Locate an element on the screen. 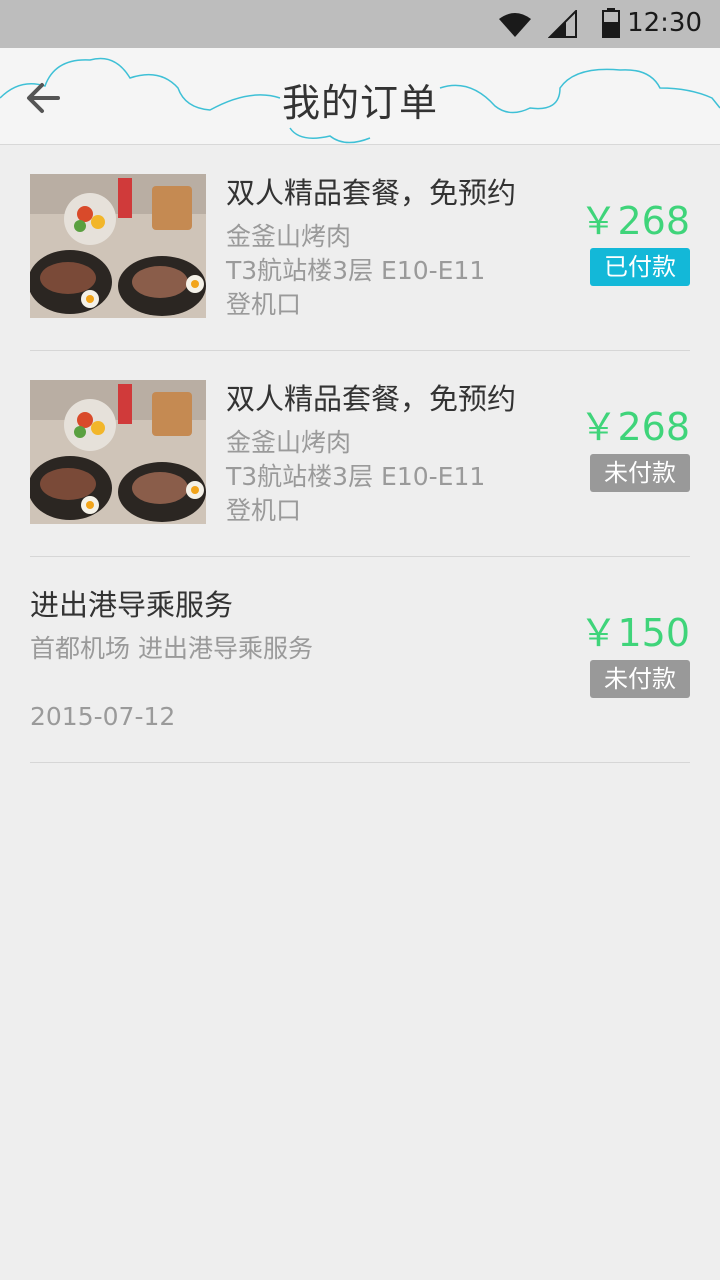  clock: 12:30 is located at coordinates (664, 23).